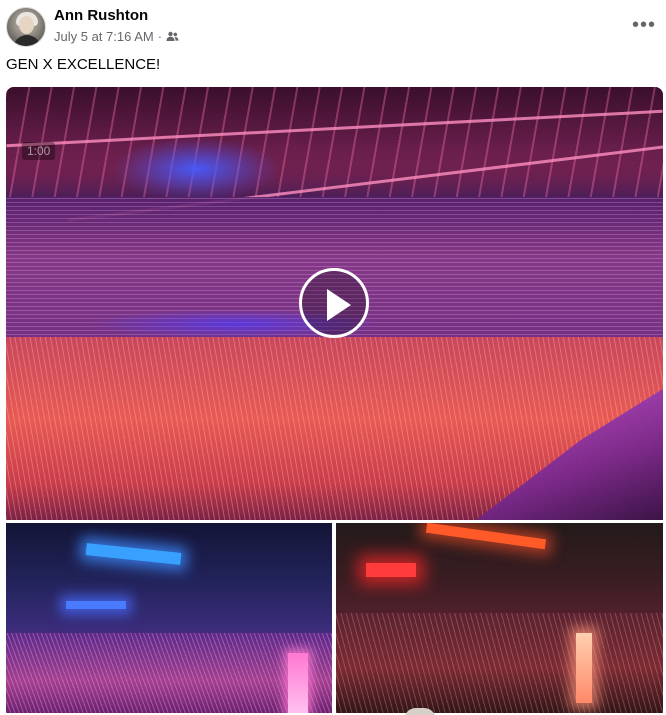 Image resolution: width=666 pixels, height=715 pixels. I want to click on play-icon, so click(339, 305).